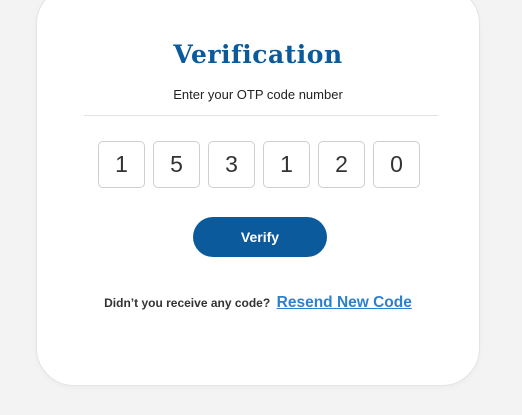  What do you see at coordinates (396, 164) in the screenshot?
I see `otp-digit-input-6: 0` at bounding box center [396, 164].